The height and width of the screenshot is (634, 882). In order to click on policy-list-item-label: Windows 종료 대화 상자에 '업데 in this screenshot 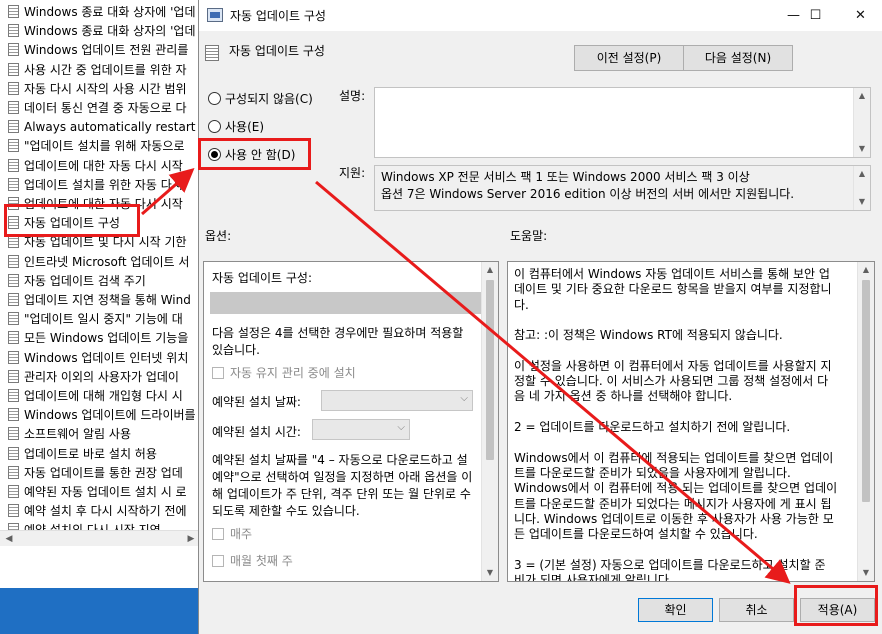, I will do `click(110, 12)`.